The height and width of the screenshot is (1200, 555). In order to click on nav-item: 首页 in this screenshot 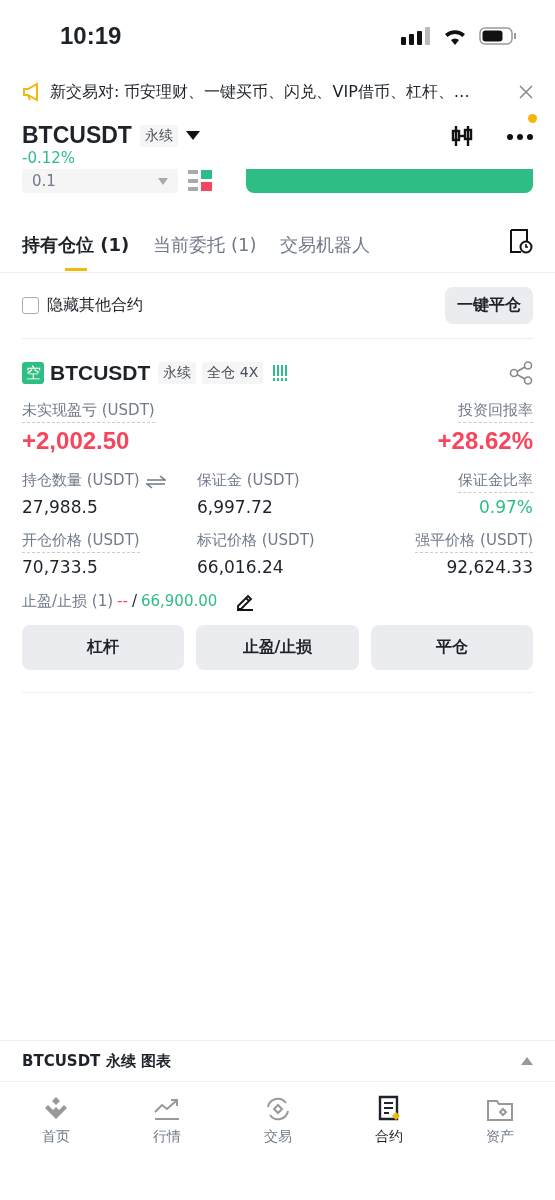, I will do `click(55, 1147)`.